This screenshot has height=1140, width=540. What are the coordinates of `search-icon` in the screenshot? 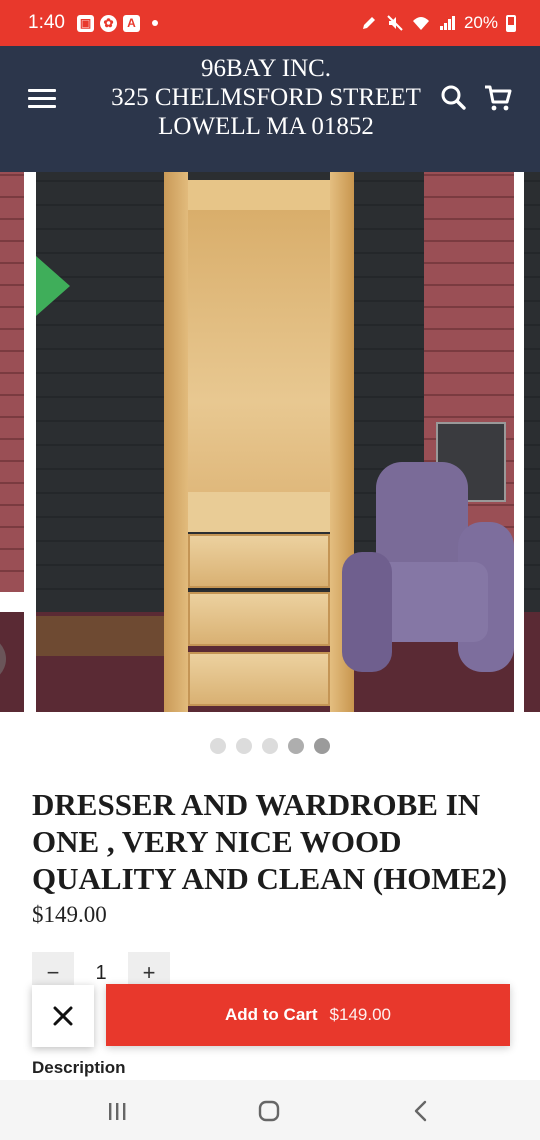 It's located at (453, 97).